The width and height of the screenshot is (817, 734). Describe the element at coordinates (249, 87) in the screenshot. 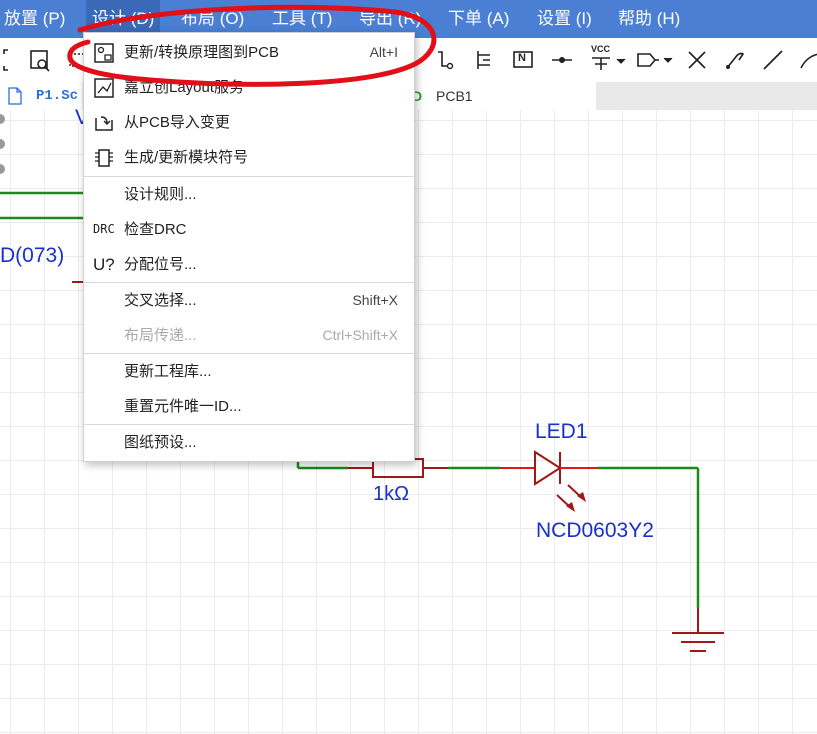

I see `menu-item-layout-service: 嘉立创Layout服务` at that location.